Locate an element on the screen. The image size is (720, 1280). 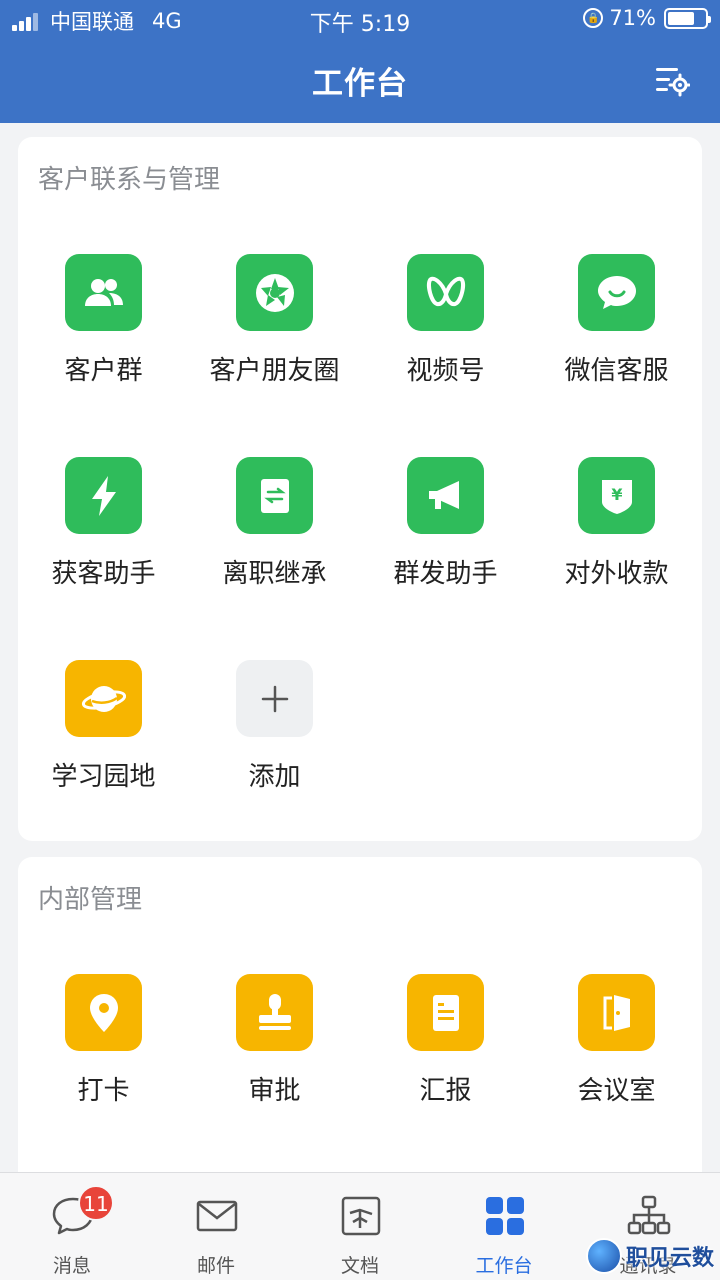
tab-documents: 文档 is located at coordinates (360, 1226).